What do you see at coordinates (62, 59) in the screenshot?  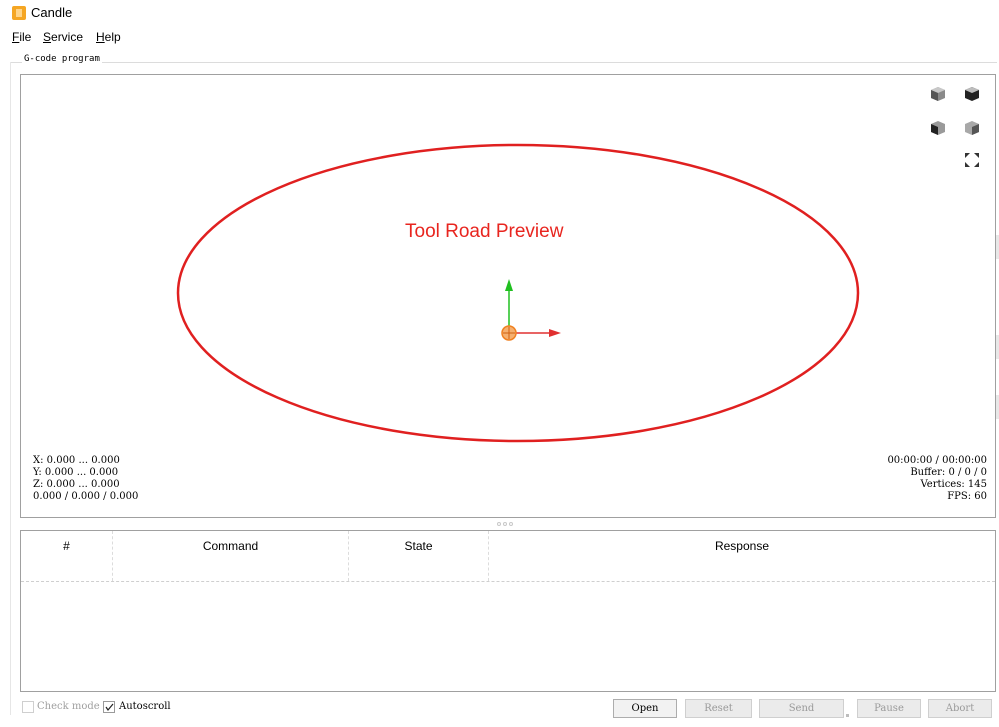 I see `gcode-group-label: G-code program` at bounding box center [62, 59].